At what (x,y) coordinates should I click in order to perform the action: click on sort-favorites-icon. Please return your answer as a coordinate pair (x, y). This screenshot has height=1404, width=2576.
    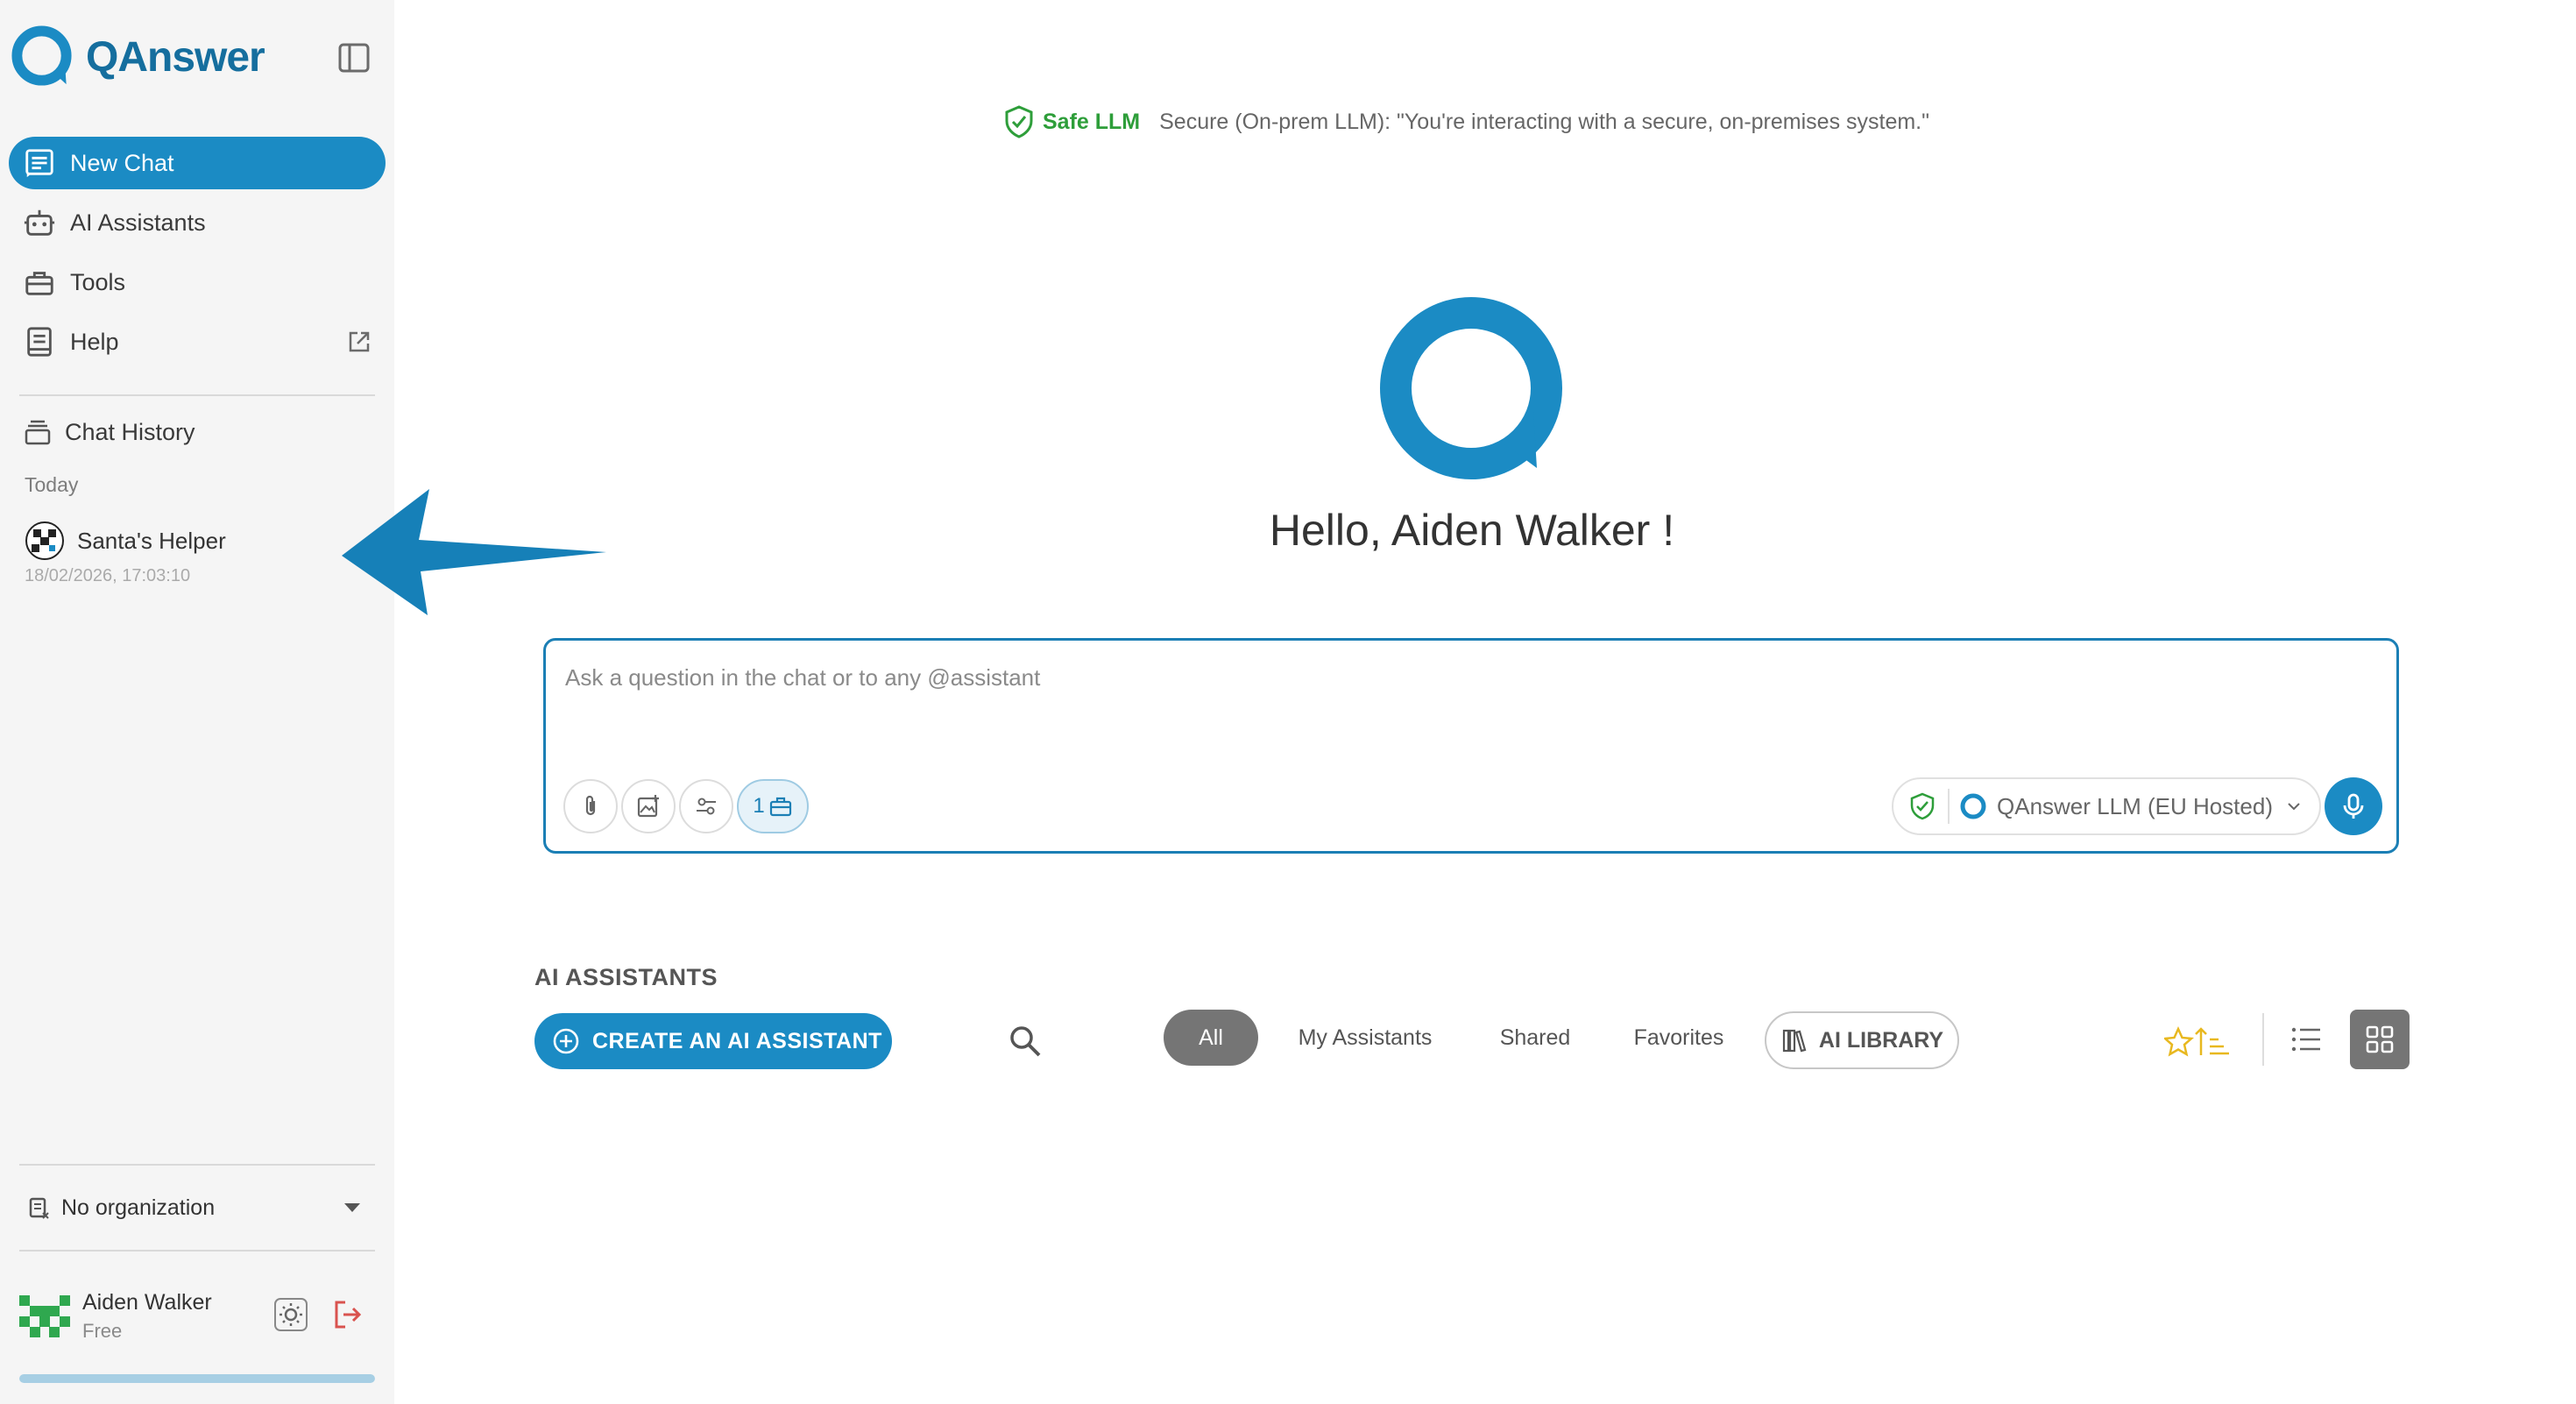
    Looking at the image, I should click on (2197, 1042).